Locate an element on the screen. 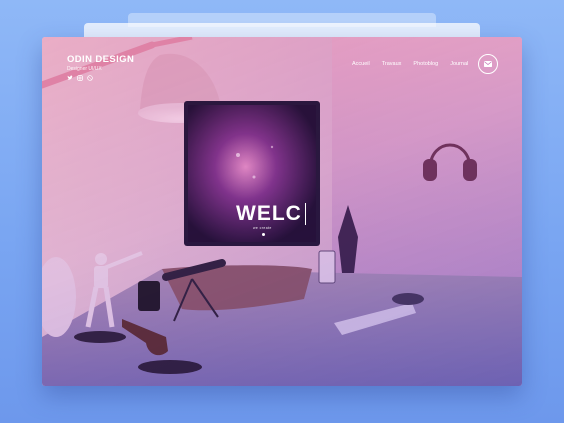  nav-item-photoblog: Photoblog is located at coordinates (425, 64).